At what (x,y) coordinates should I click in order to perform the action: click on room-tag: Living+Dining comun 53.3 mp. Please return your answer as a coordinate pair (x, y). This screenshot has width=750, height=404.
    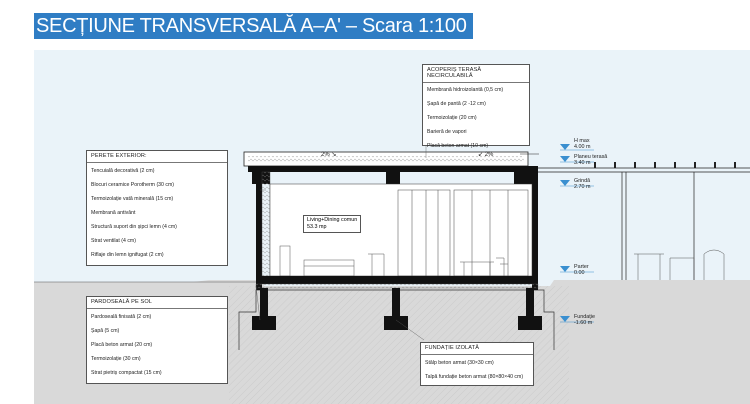
    Looking at the image, I should click on (332, 224).